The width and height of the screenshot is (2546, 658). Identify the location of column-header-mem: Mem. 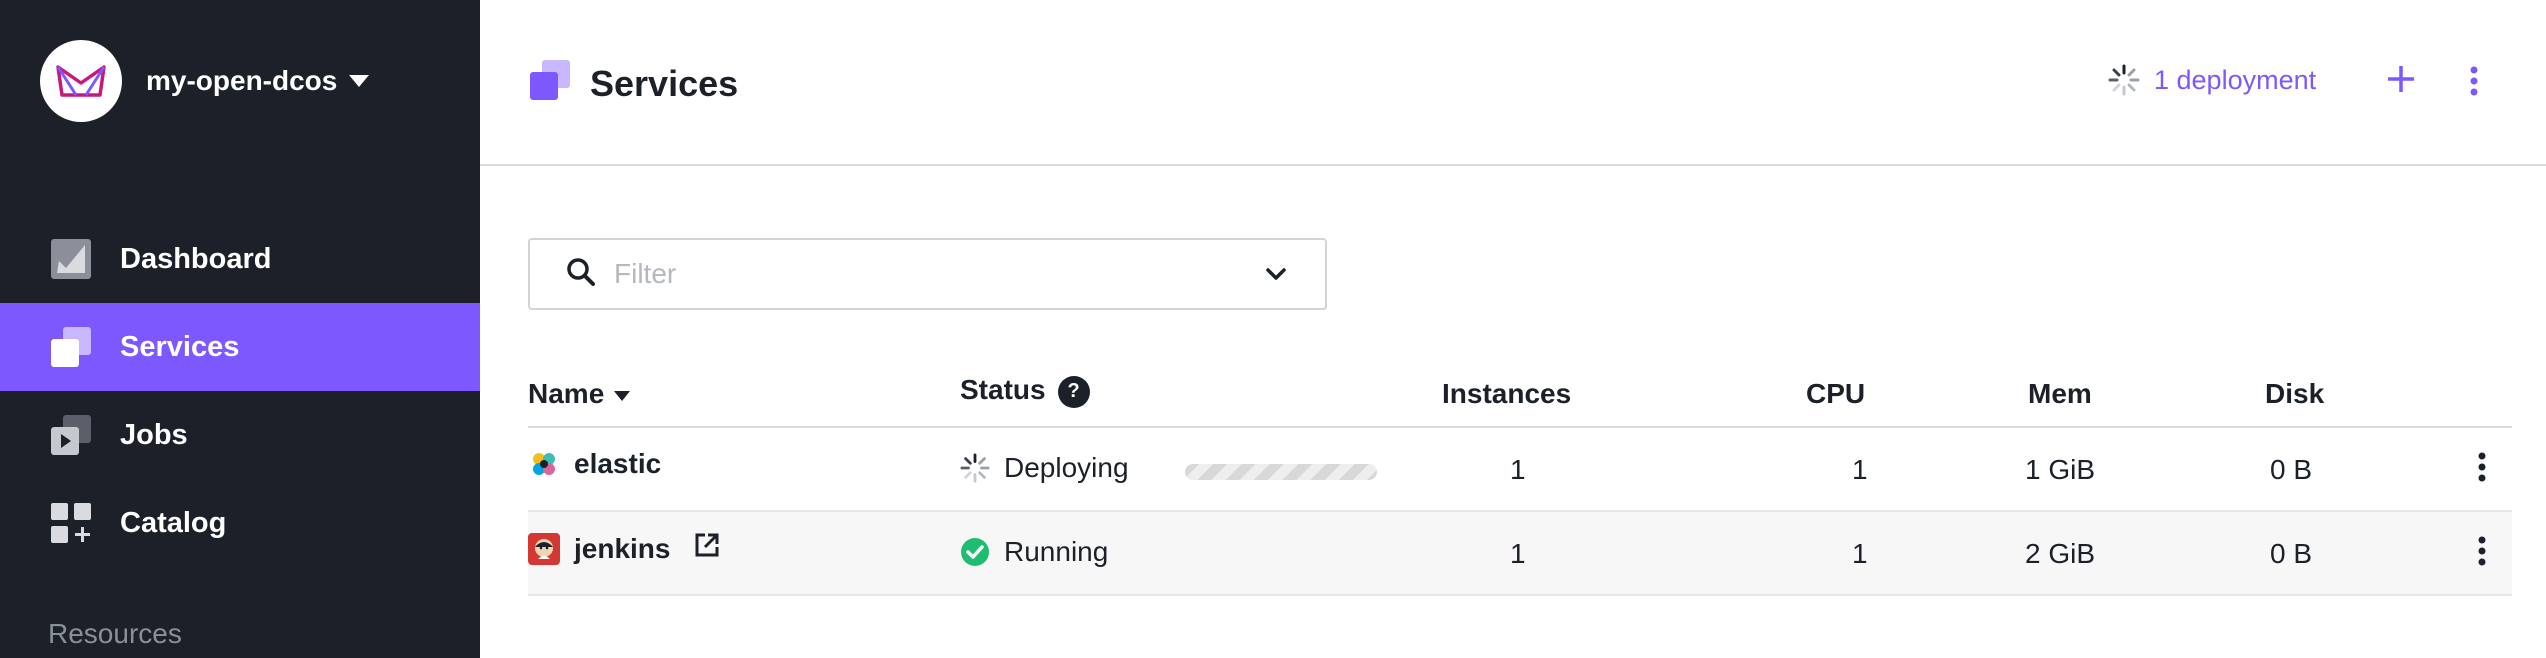
(2060, 394).